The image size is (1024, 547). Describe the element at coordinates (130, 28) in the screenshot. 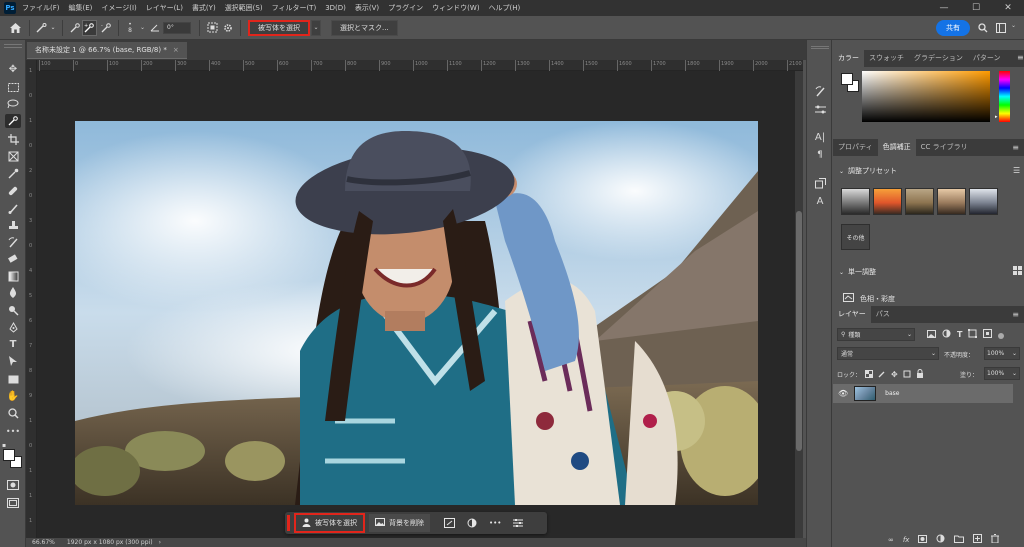

I see `brush-size-picker: • 8` at that location.